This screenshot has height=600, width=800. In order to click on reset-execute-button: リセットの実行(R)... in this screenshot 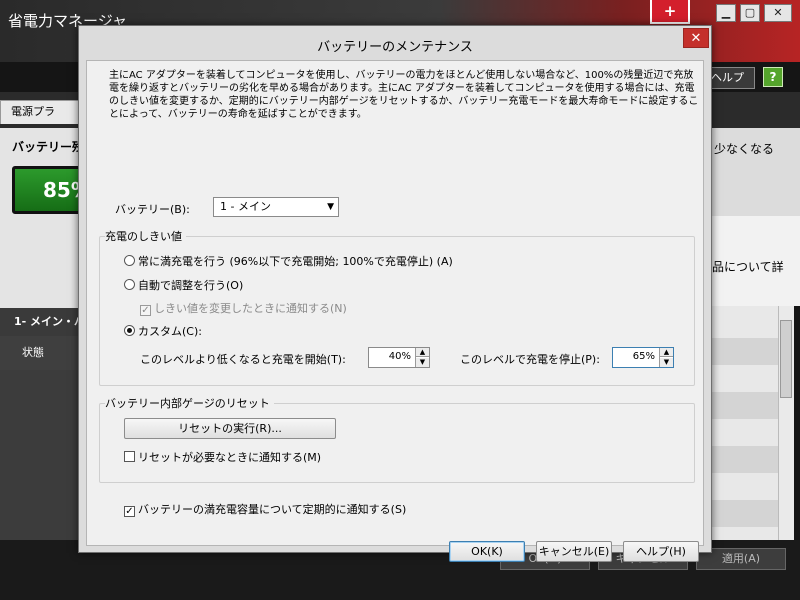, I will do `click(230, 428)`.